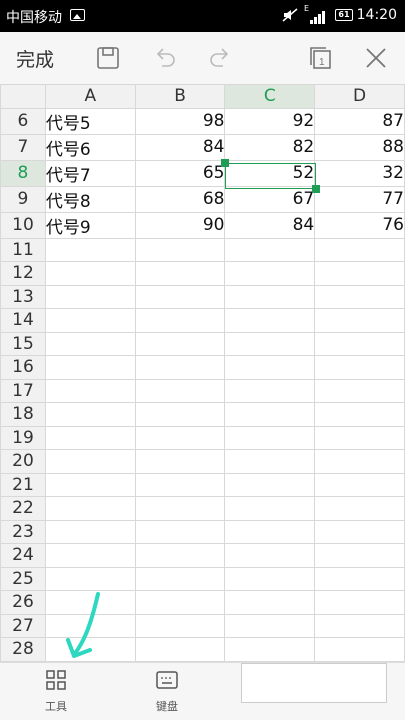 The height and width of the screenshot is (720, 405). What do you see at coordinates (23, 96) in the screenshot?
I see `select-all-corner` at bounding box center [23, 96].